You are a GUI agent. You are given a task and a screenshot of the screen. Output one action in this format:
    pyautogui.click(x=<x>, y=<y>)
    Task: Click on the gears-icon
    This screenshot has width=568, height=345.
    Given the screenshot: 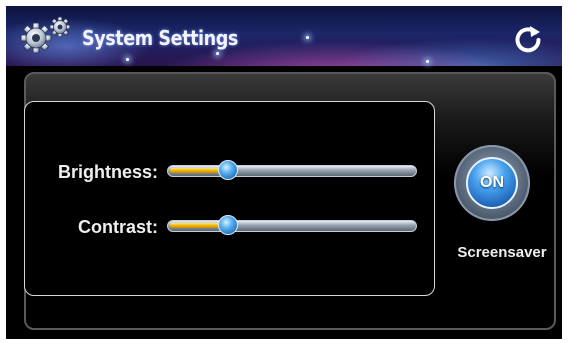 What is the action you would take?
    pyautogui.click(x=45, y=35)
    